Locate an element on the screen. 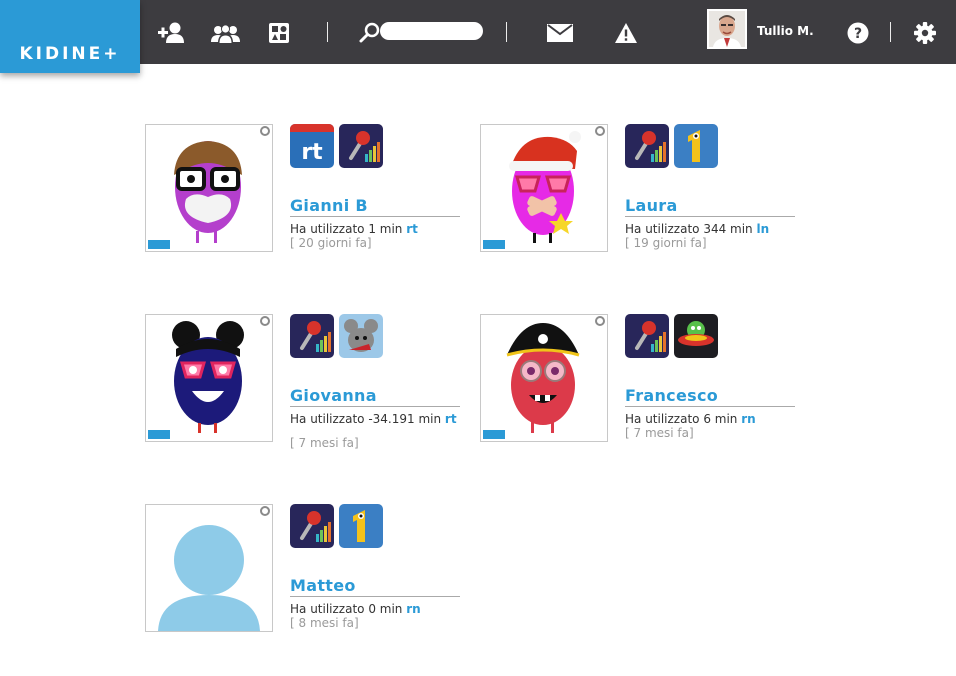 The height and width of the screenshot is (676, 956). settings-icon is located at coordinates (925, 33).